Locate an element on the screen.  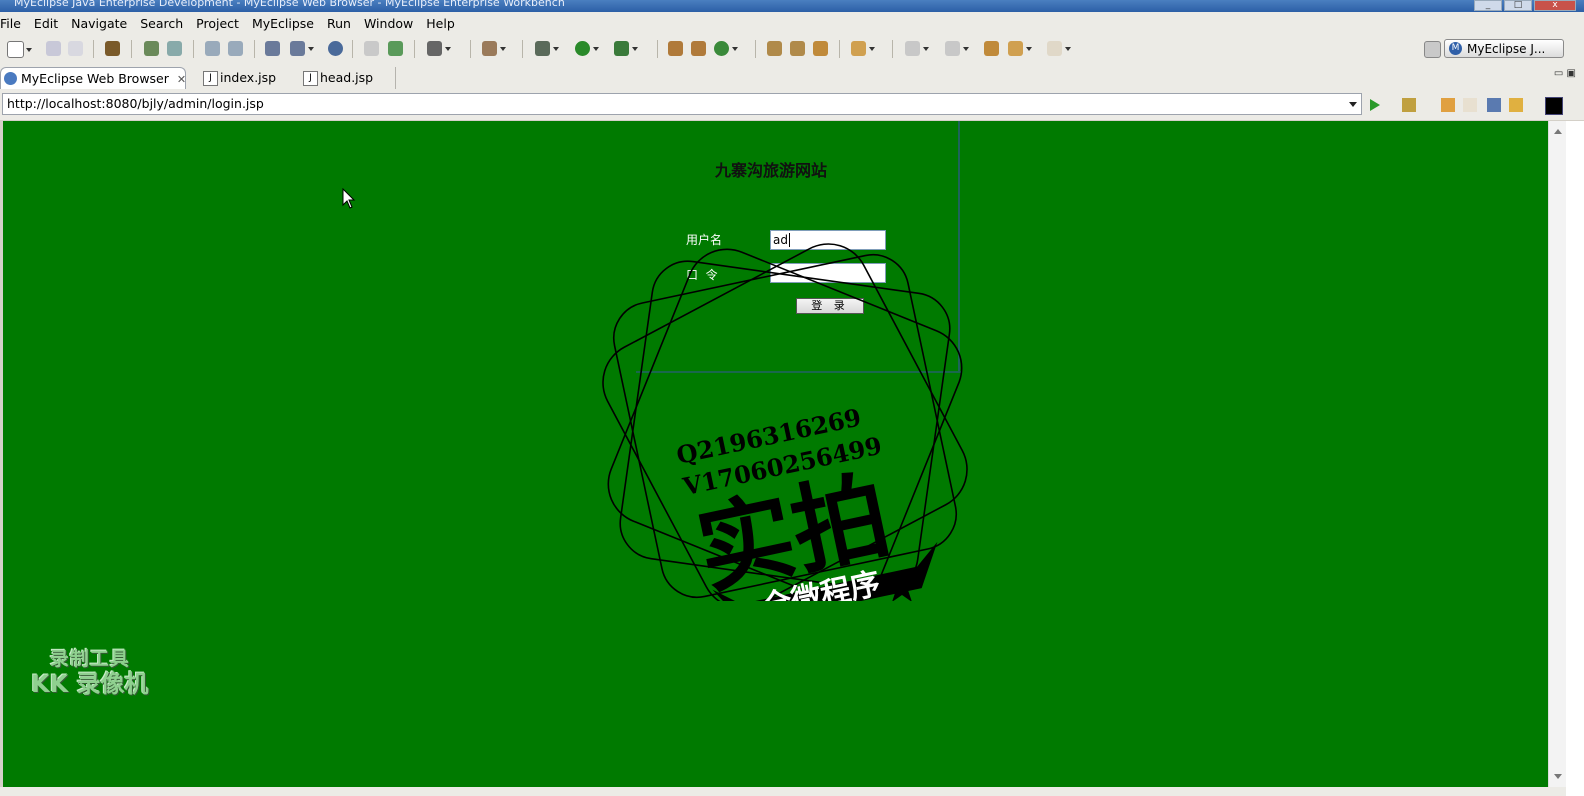
console-icon is located at coordinates (1554, 106).